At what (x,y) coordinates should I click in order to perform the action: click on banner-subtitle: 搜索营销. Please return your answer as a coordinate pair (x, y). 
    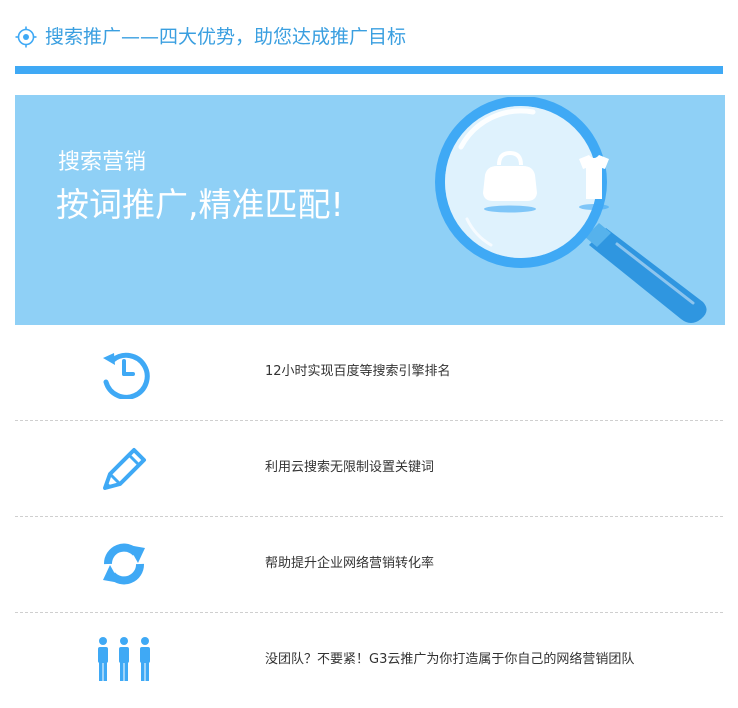
    Looking at the image, I should click on (102, 162).